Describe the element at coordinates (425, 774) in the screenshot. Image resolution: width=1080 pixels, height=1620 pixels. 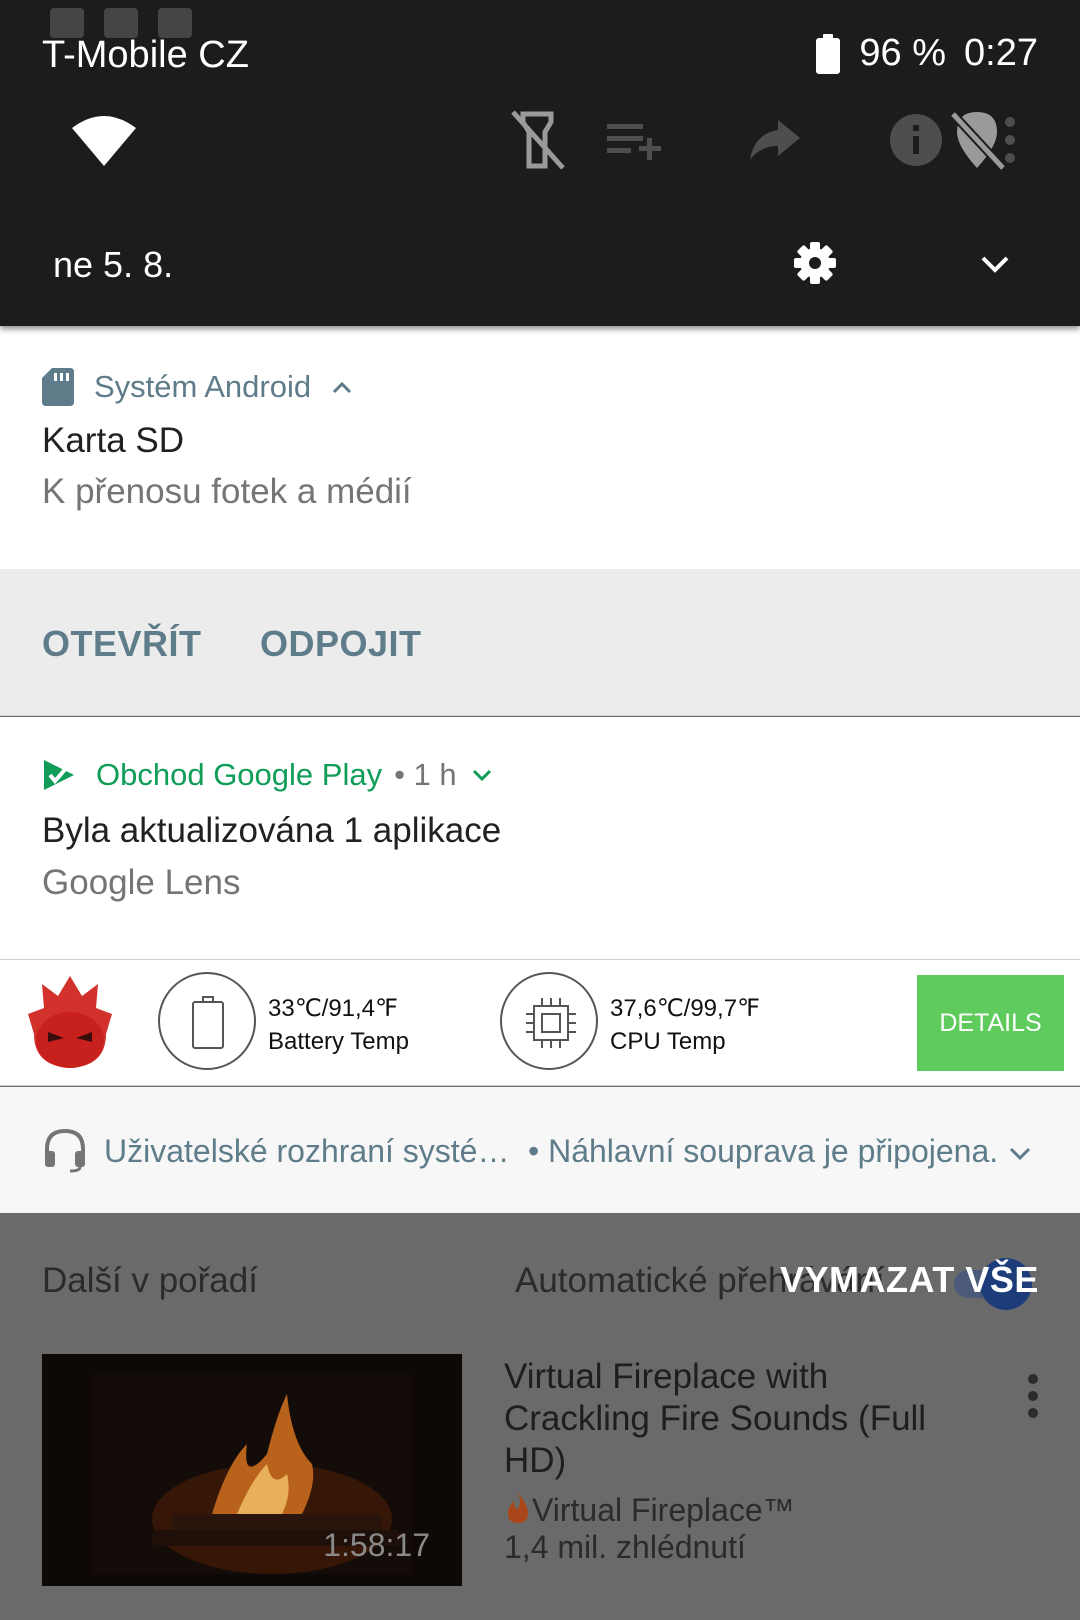
I see `notification-time: • 1 h` at that location.